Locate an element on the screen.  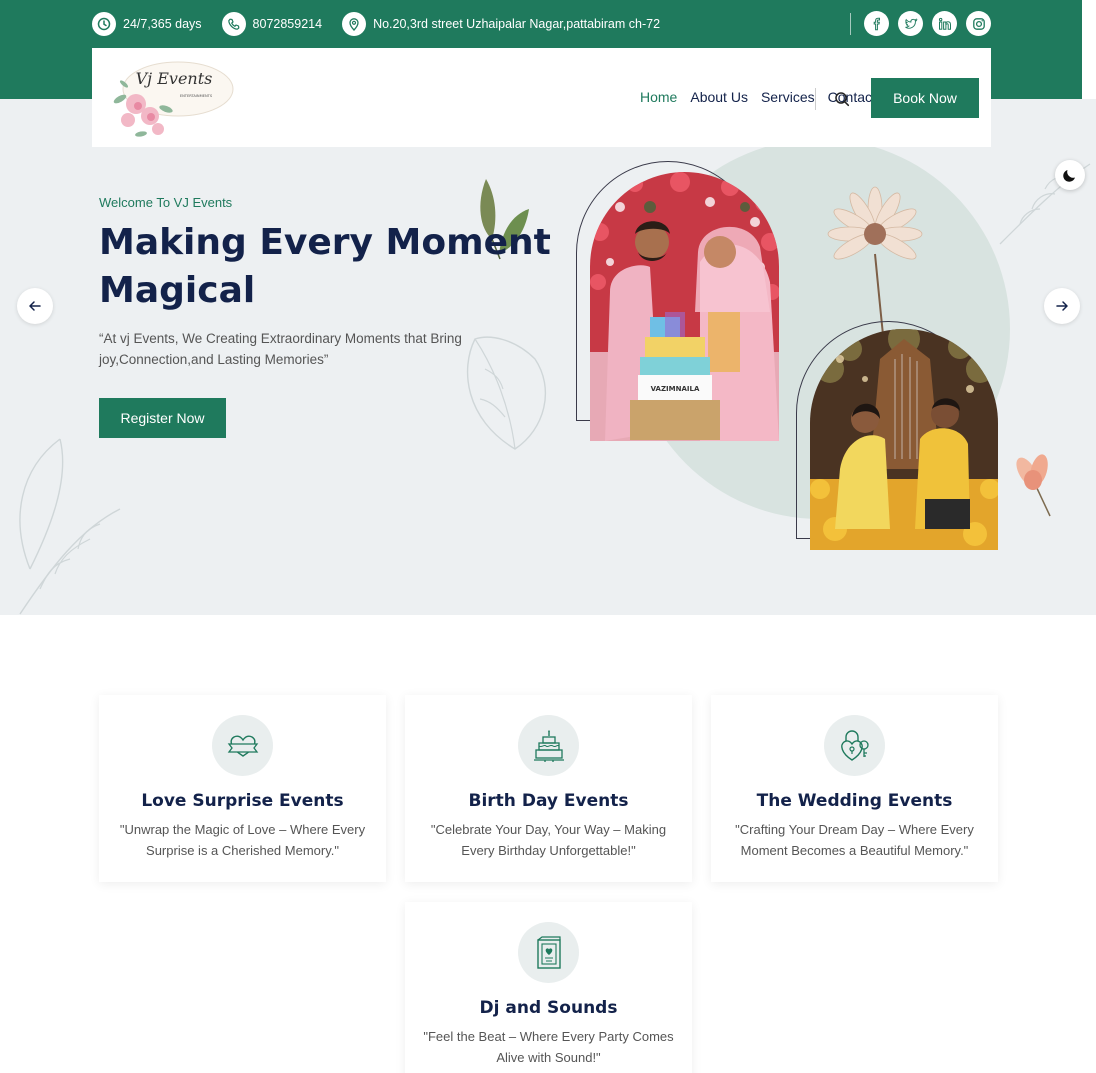
arrow-right-icon is located at coordinates (1062, 306).